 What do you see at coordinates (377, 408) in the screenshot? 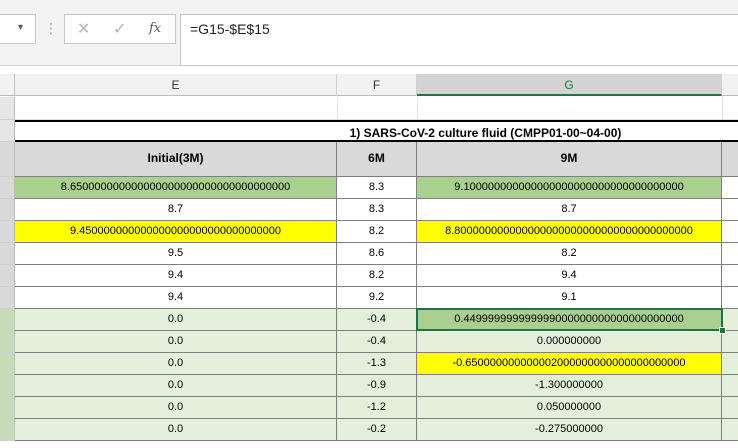
I see `cell-f: -1.2` at bounding box center [377, 408].